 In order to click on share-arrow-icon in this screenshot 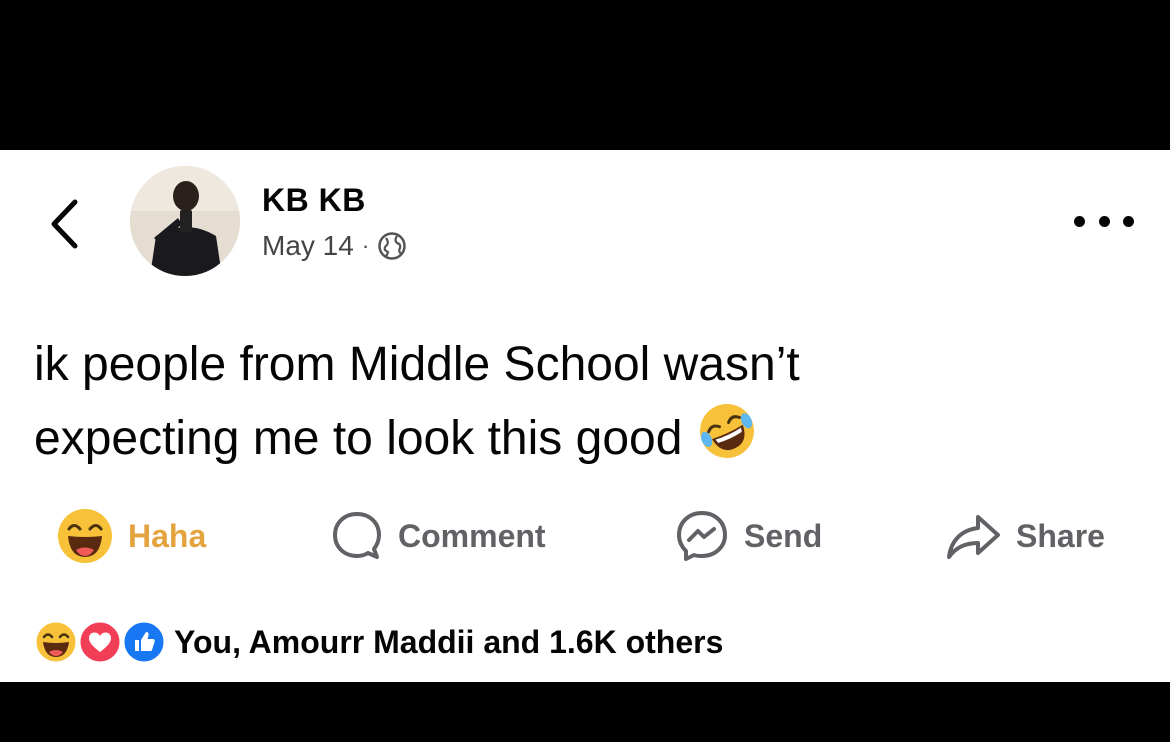, I will do `click(973, 537)`.